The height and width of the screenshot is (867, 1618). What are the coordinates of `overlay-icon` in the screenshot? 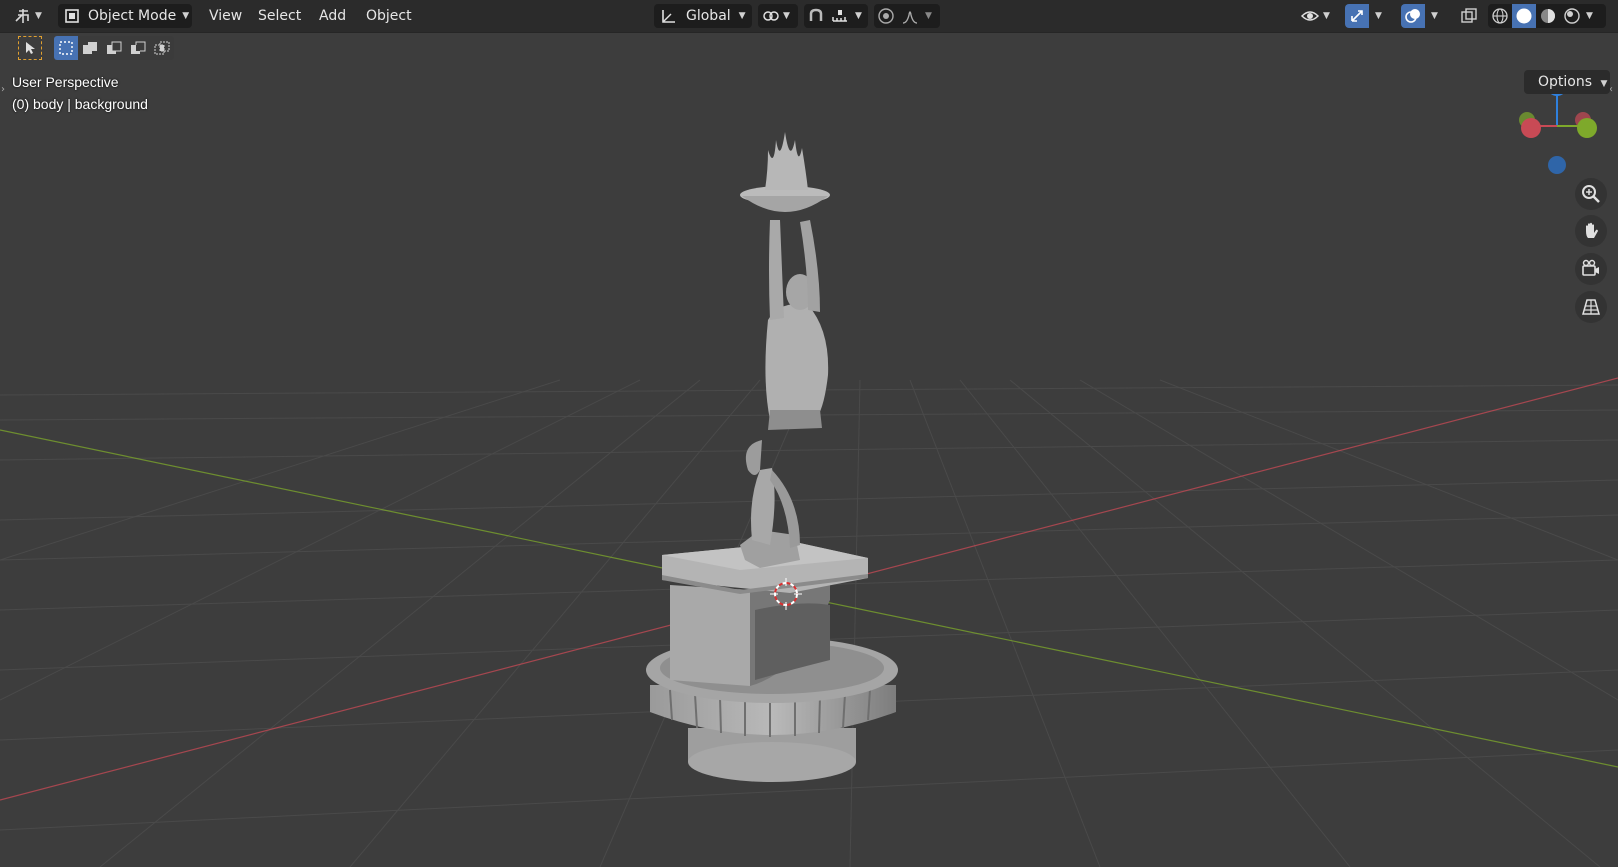 It's located at (1412, 16).